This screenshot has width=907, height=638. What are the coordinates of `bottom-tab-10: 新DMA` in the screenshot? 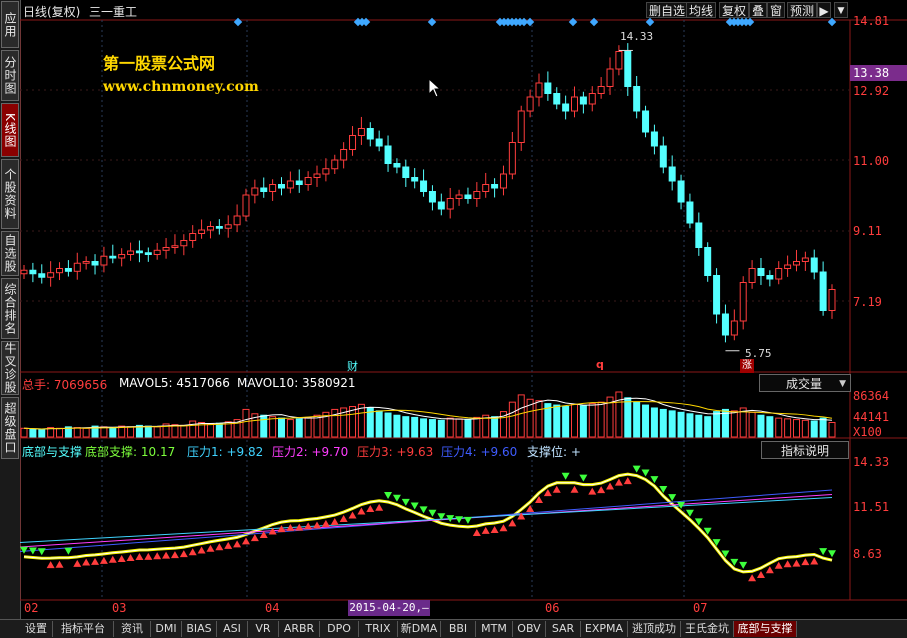 It's located at (419, 629).